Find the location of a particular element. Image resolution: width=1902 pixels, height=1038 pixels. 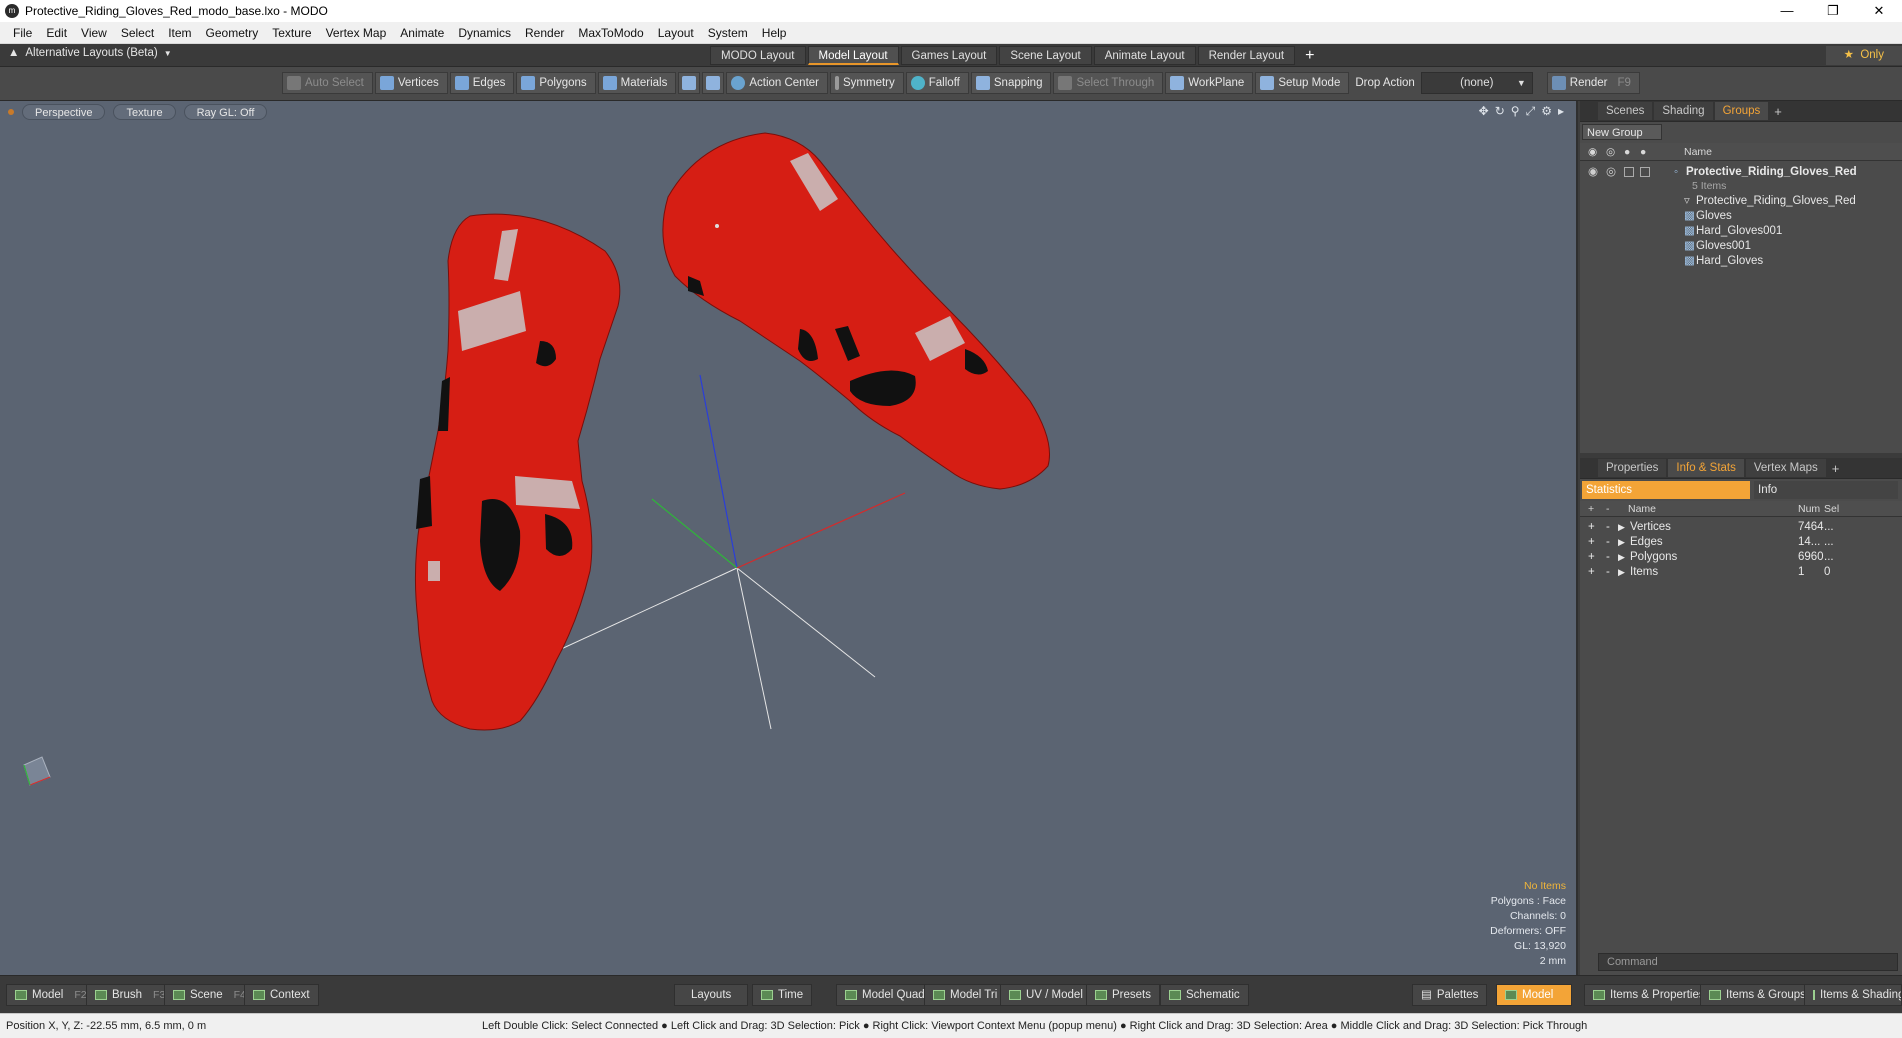

menu-item: Item is located at coordinates (179, 33).